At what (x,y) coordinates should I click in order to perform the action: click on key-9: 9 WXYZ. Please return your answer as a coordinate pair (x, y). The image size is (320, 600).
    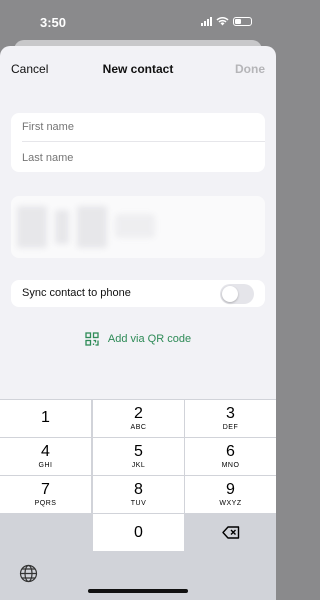
    Looking at the image, I should click on (230, 494).